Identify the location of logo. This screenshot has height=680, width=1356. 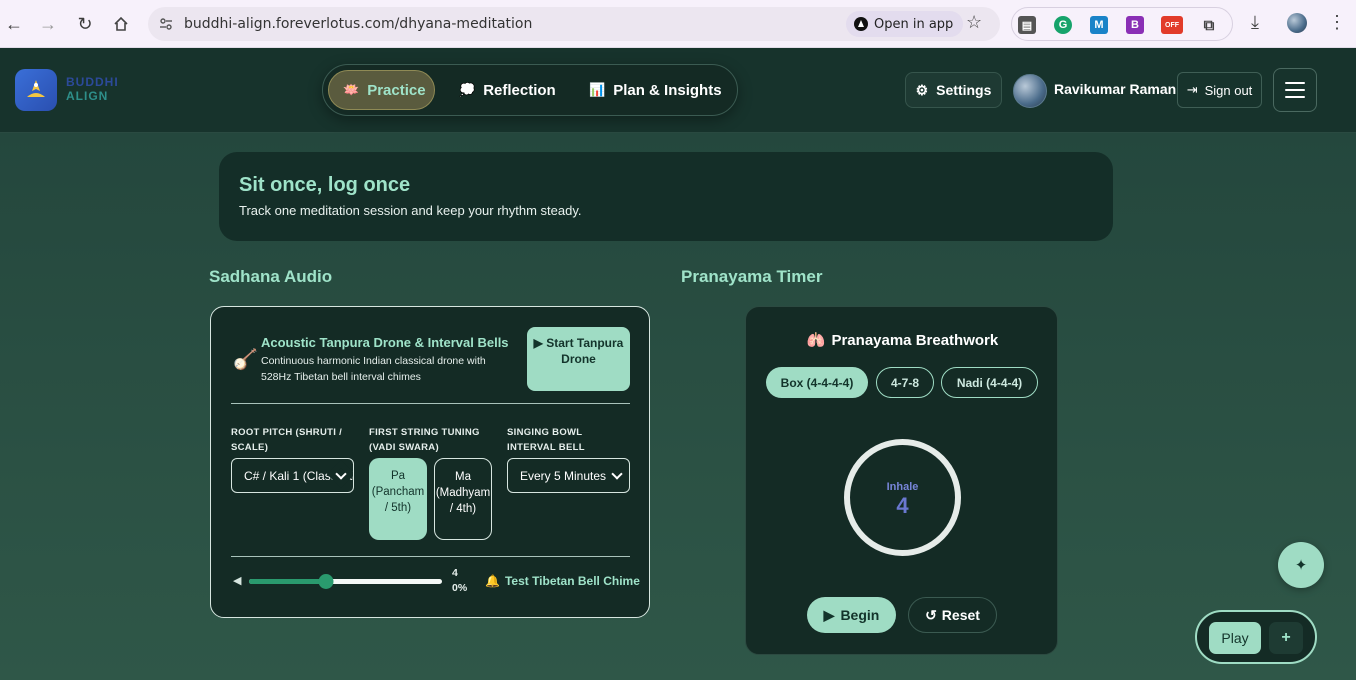
(36, 90).